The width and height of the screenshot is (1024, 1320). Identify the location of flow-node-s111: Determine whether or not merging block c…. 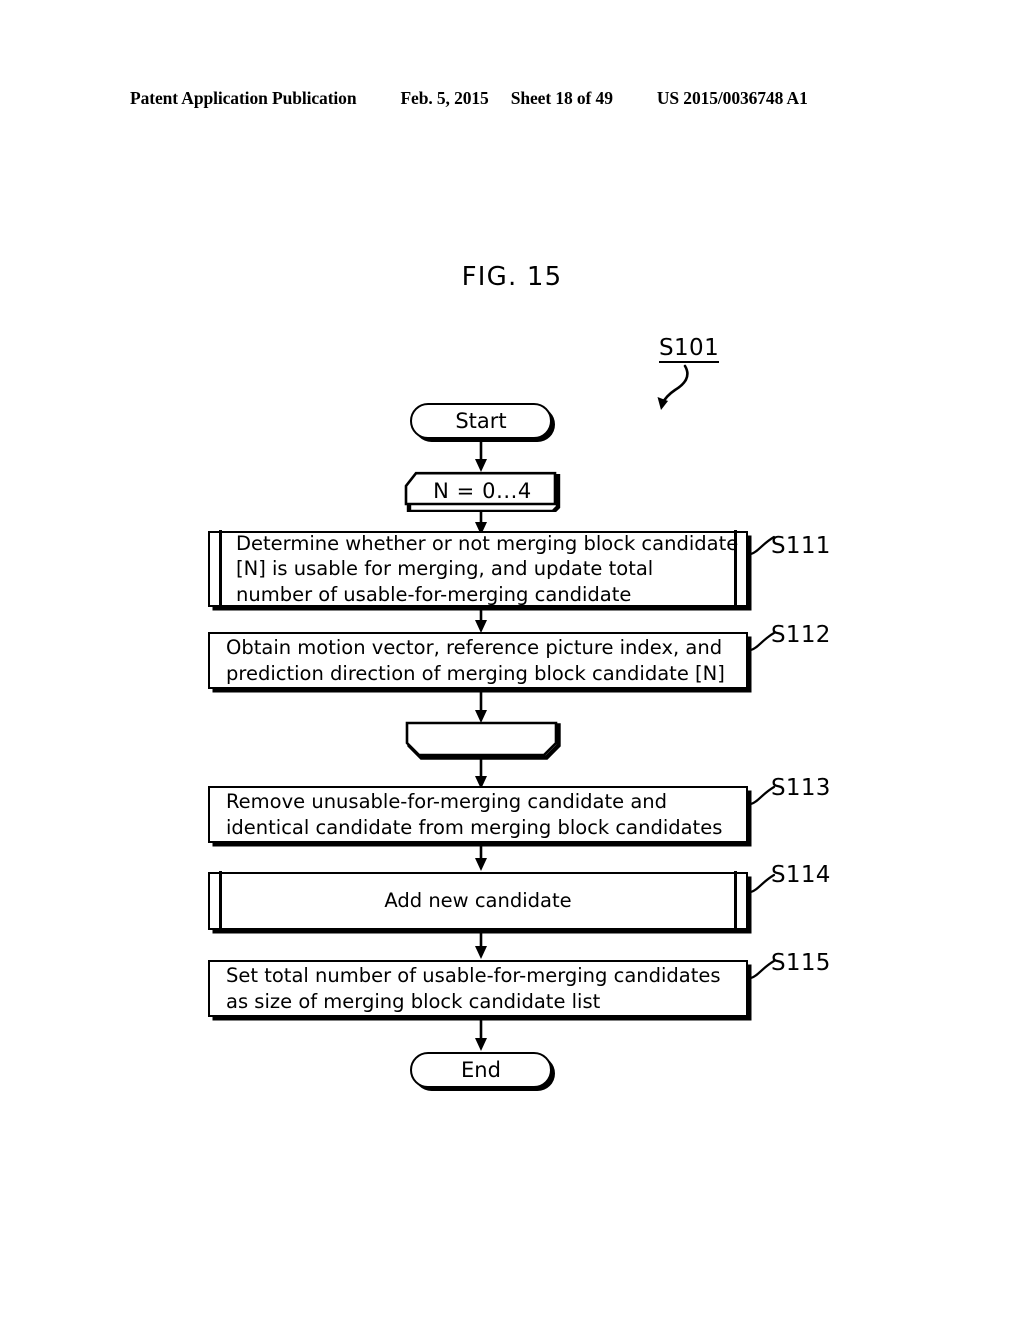
(478, 569).